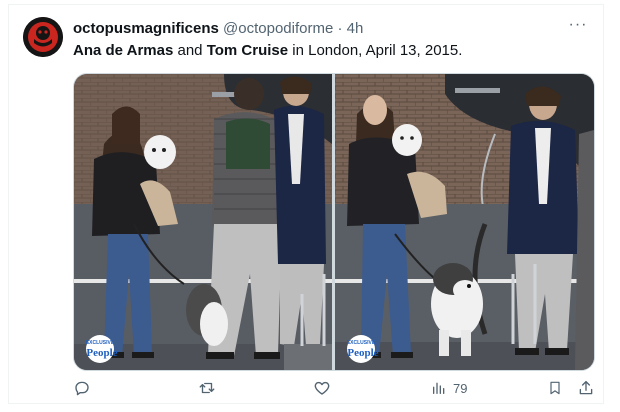 This screenshot has height=412, width=620. What do you see at coordinates (247, 50) in the screenshot?
I see `mention-name-2: Tom Cruise` at bounding box center [247, 50].